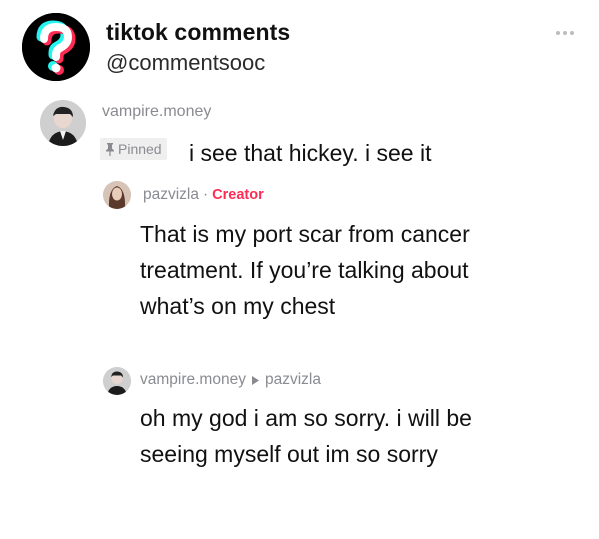 The height and width of the screenshot is (539, 599). I want to click on question-mark-logo-icon, so click(56, 47).